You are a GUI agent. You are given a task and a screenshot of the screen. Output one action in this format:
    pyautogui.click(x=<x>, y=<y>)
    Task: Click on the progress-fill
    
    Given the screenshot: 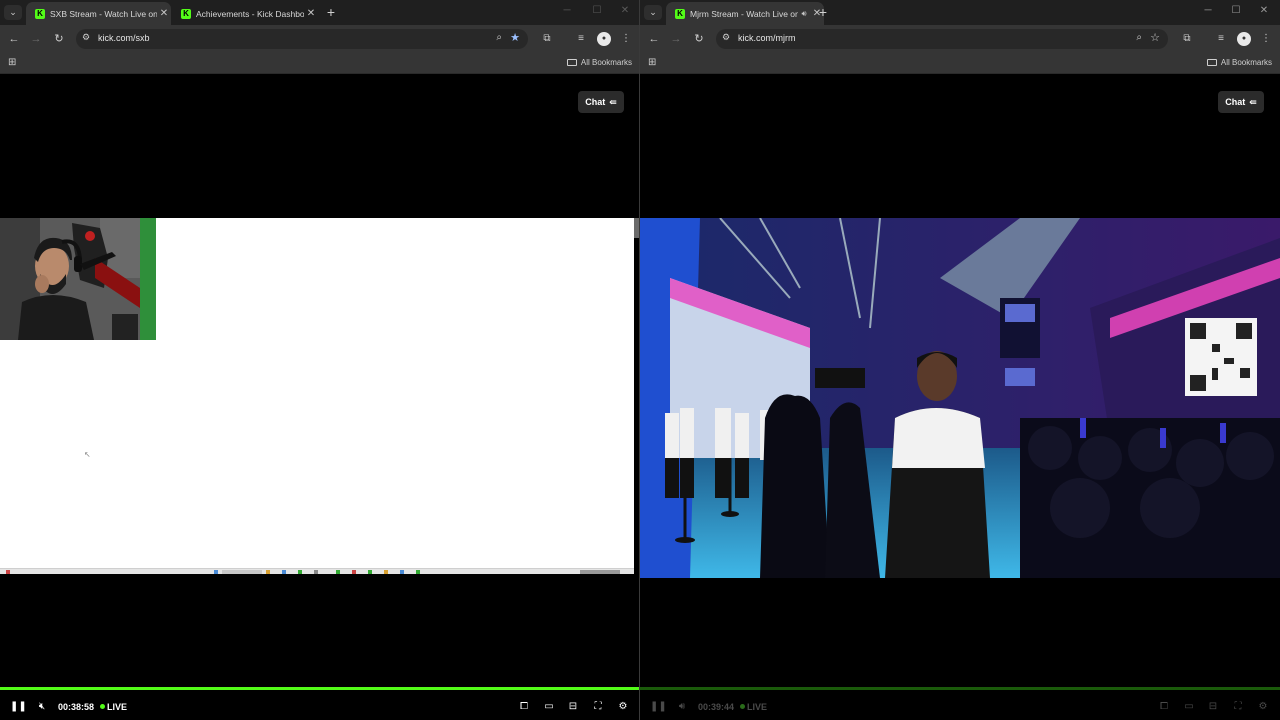 What is the action you would take?
    pyautogui.click(x=960, y=688)
    